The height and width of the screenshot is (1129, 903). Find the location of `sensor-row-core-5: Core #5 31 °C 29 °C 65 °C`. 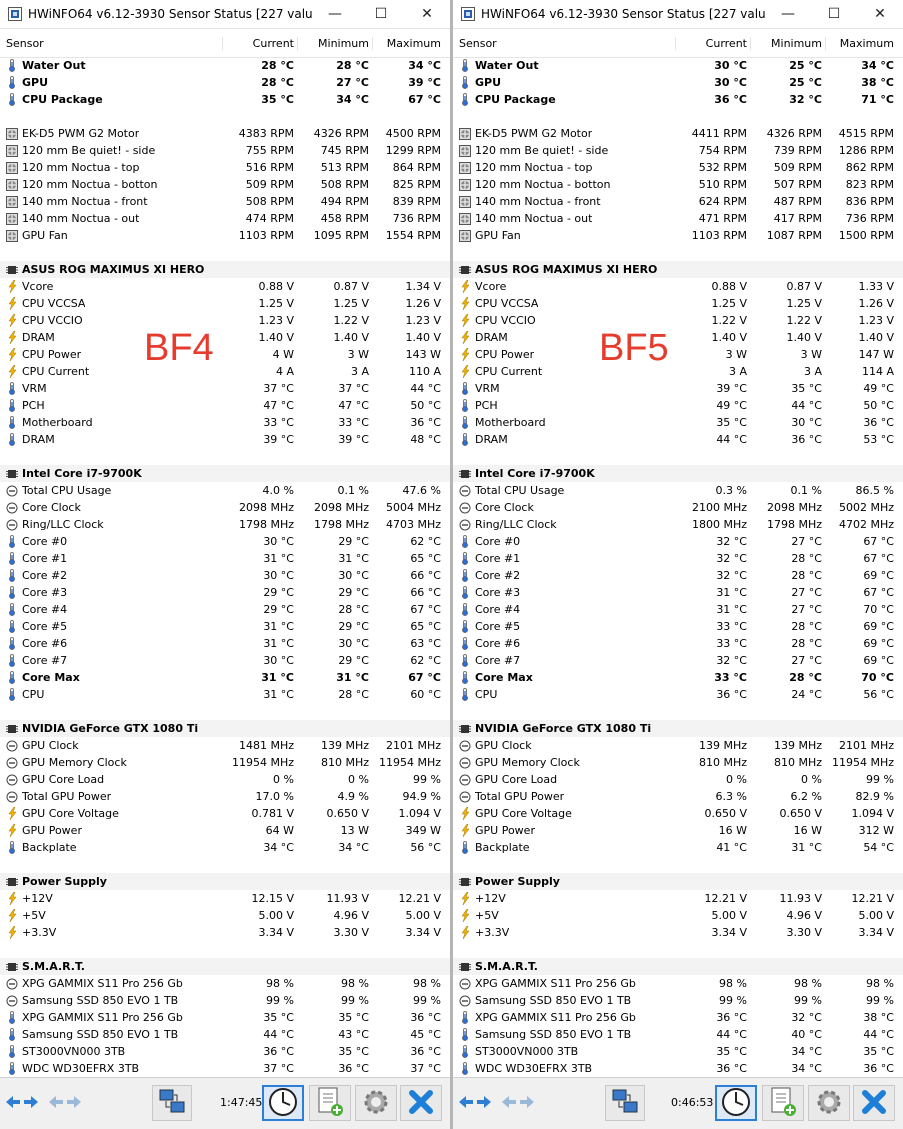

sensor-row-core-5: Core #5 31 °C 29 °C 65 °C is located at coordinates (225, 626).